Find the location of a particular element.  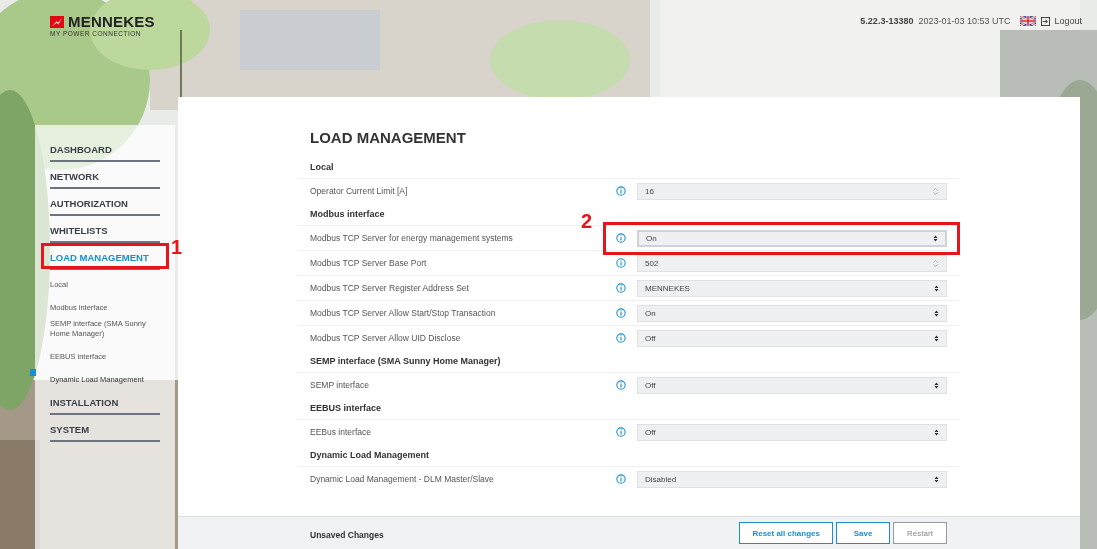

nav-section: DASHBOARD is located at coordinates (81, 149).